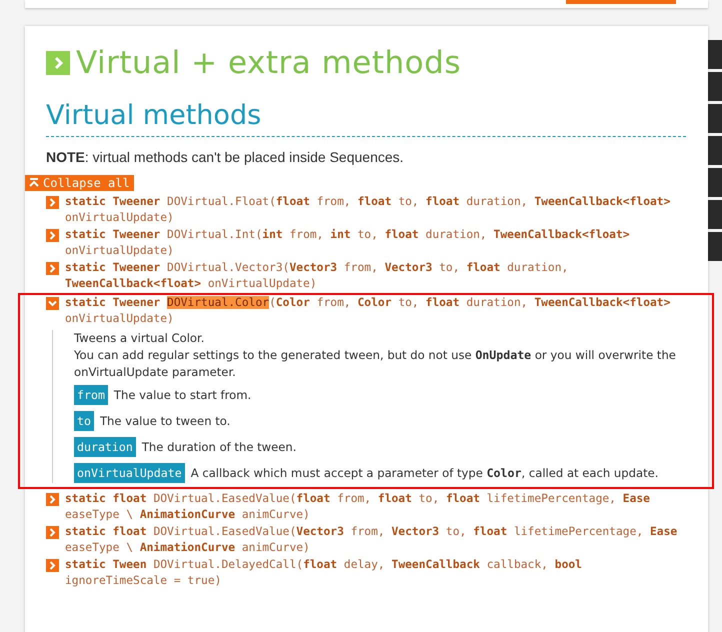 Image resolution: width=722 pixels, height=632 pixels. Describe the element at coordinates (375, 310) in the screenshot. I see `method-signature: static Tweener DOVirtual.Color(Color from, Color to, float duration, TweenCallback<float> onVirtualUpdate)` at that location.